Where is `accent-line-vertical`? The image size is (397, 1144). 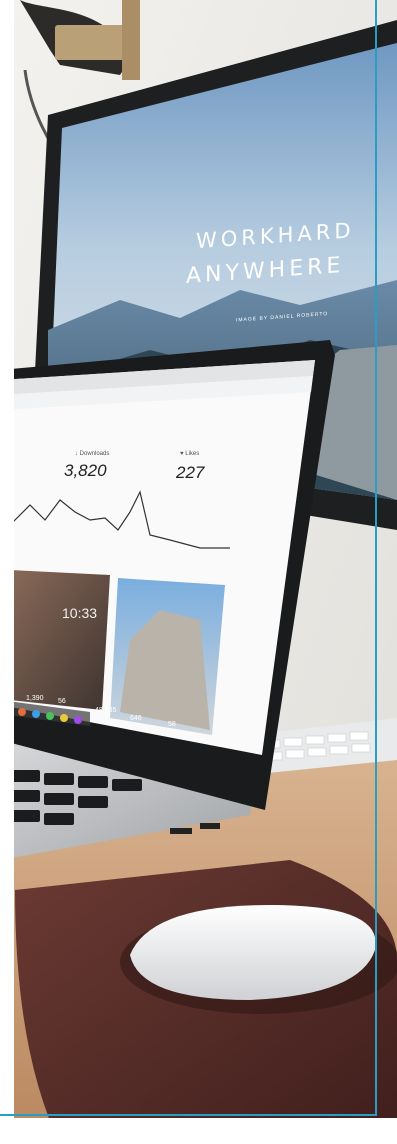 accent-line-vertical is located at coordinates (376, 558).